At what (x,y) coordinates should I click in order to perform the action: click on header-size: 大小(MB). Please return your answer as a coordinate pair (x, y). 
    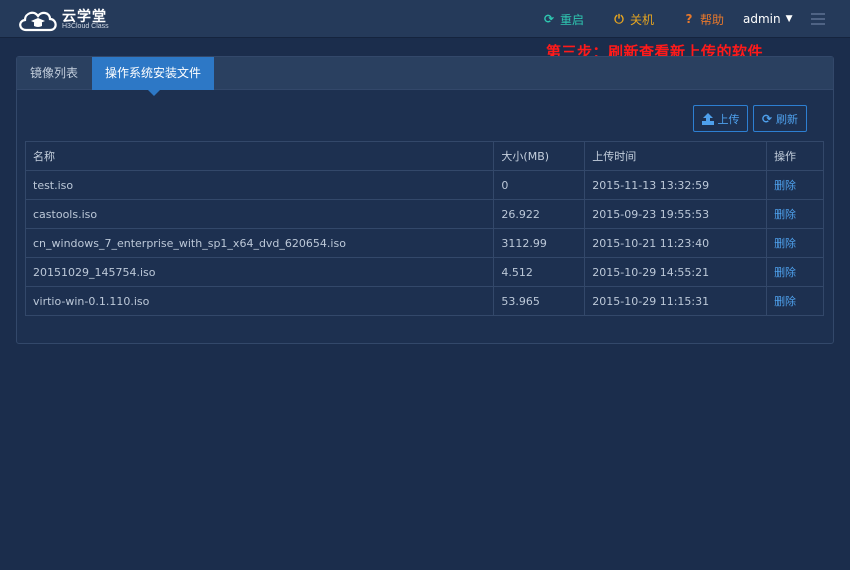
    Looking at the image, I should click on (539, 156).